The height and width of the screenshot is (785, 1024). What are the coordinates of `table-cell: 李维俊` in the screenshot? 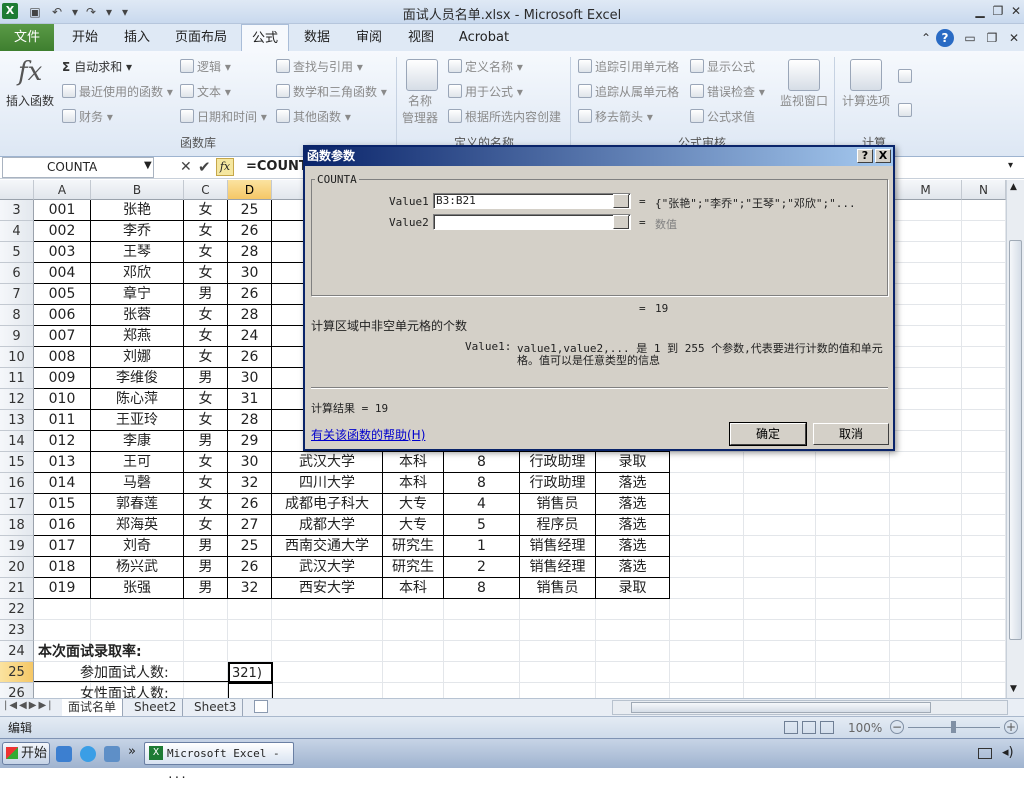 It's located at (137, 378).